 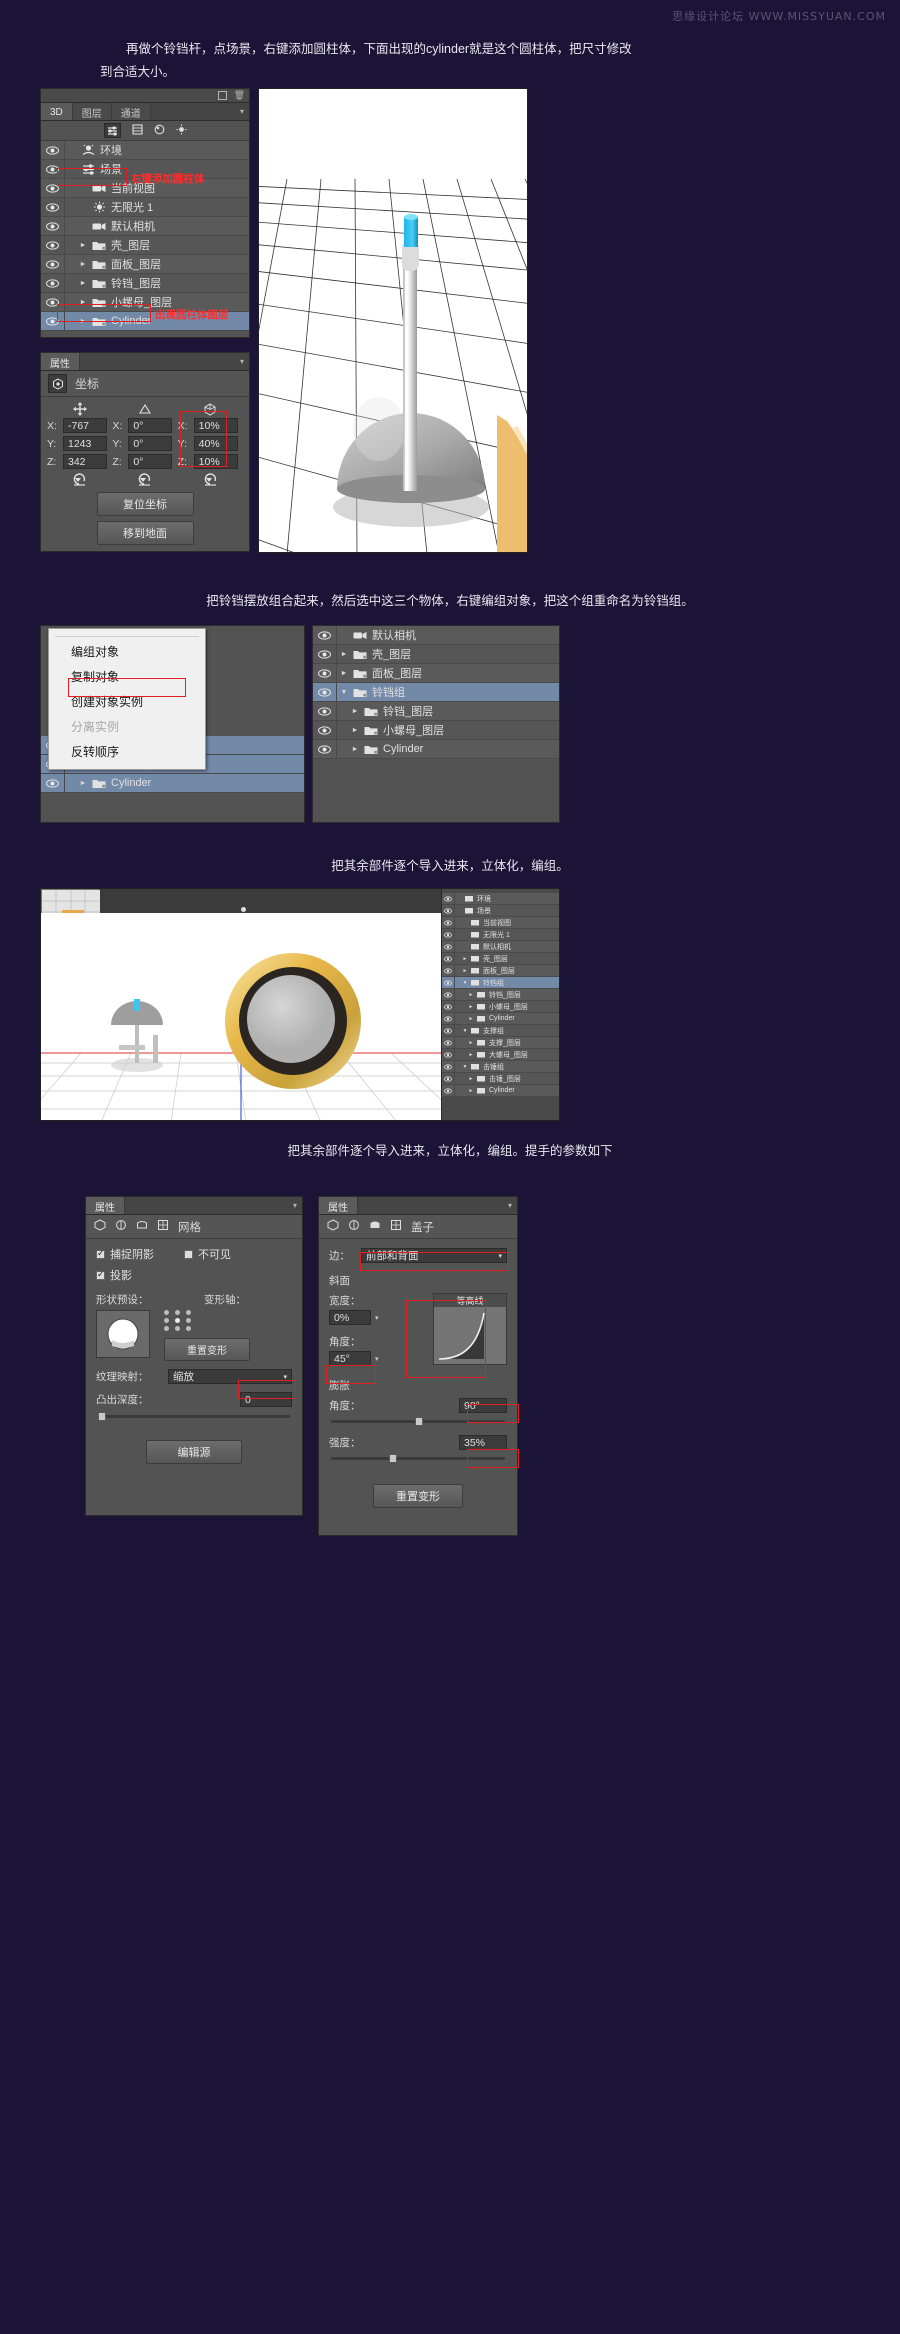 What do you see at coordinates (100, 1253) in the screenshot?
I see `catch-shadow-box` at bounding box center [100, 1253].